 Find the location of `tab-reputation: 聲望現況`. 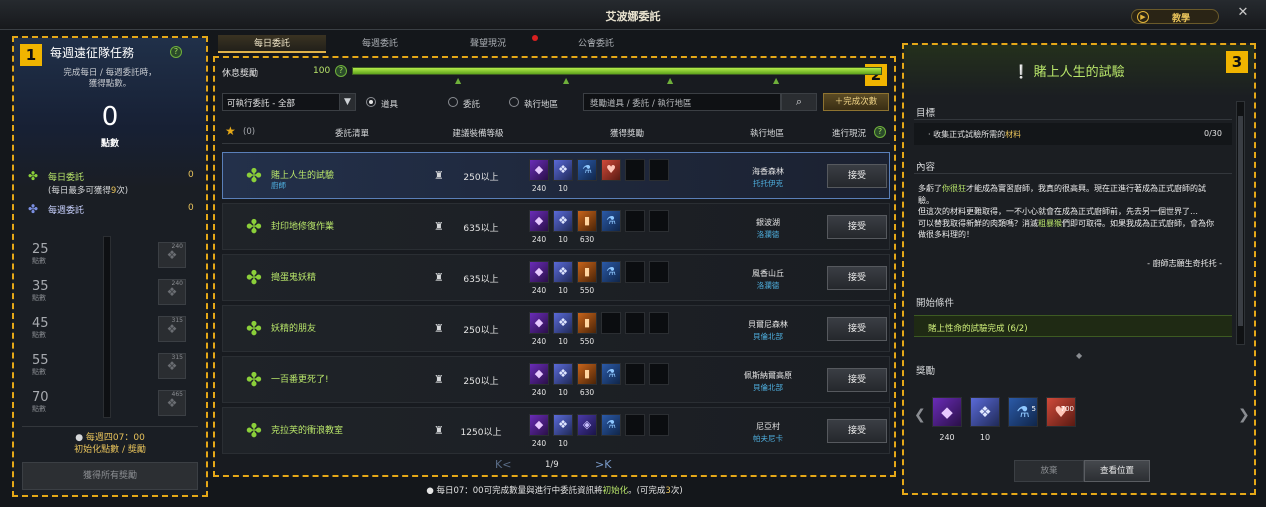

tab-reputation: 聲望現況 is located at coordinates (488, 44).